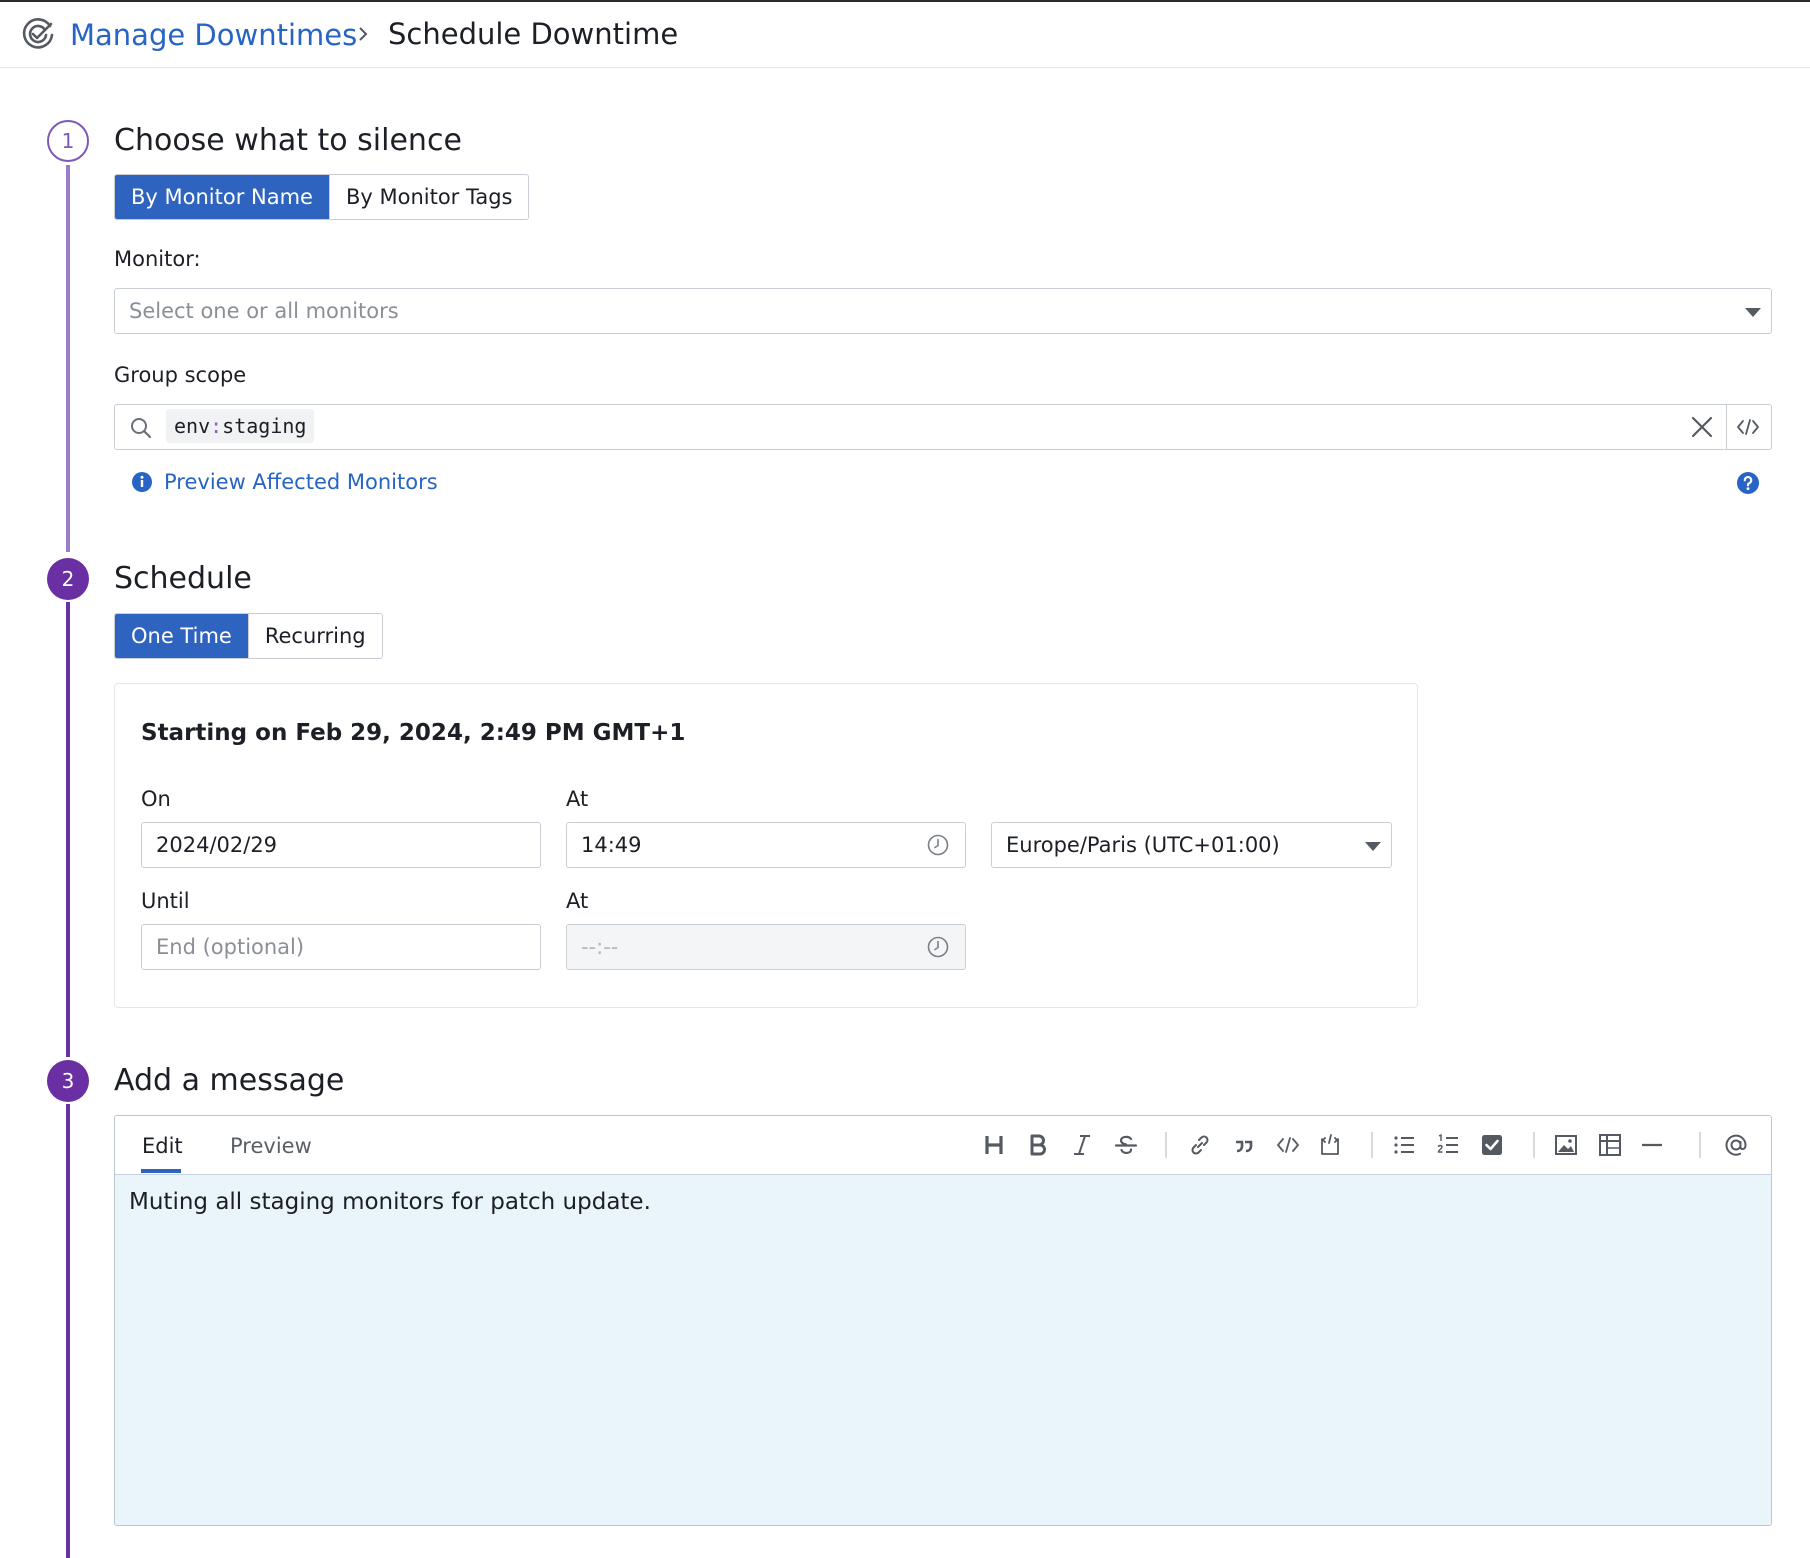  Describe the element at coordinates (192, 426) in the screenshot. I see `tag-key: env` at that location.